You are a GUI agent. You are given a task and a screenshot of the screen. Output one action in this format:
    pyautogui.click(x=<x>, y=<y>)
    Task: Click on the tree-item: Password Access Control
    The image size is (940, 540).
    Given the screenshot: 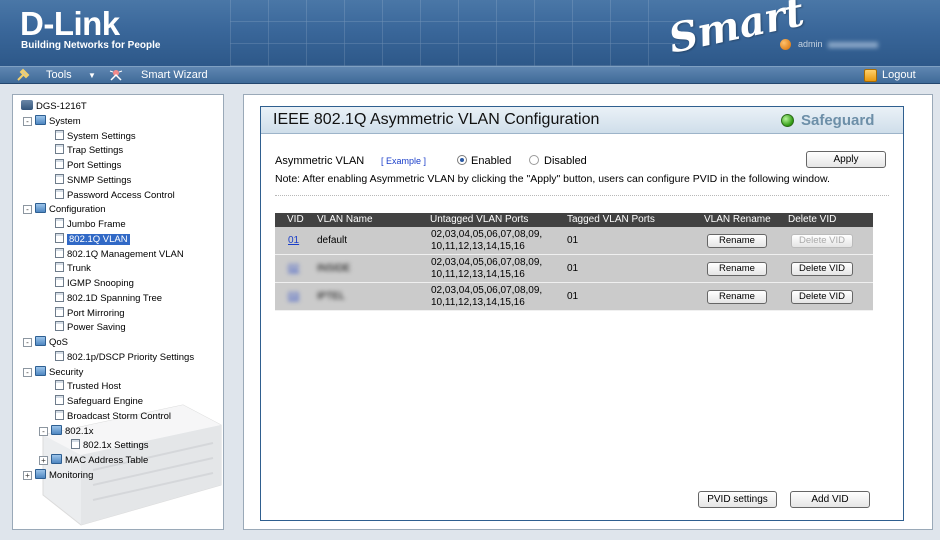 What is the action you would take?
    pyautogui.click(x=115, y=195)
    